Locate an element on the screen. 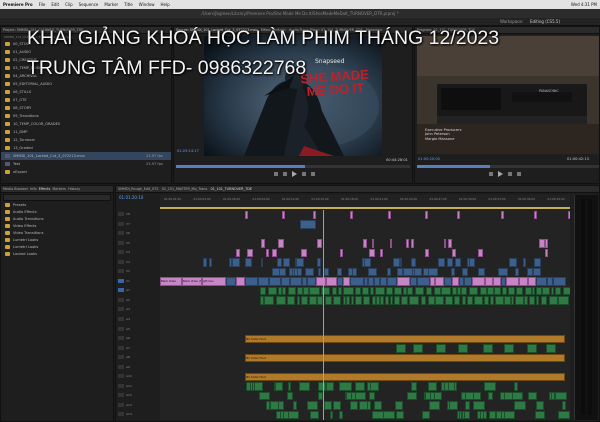 The height and width of the screenshot is (422, 600). menu-help: Help is located at coordinates (165, 4).